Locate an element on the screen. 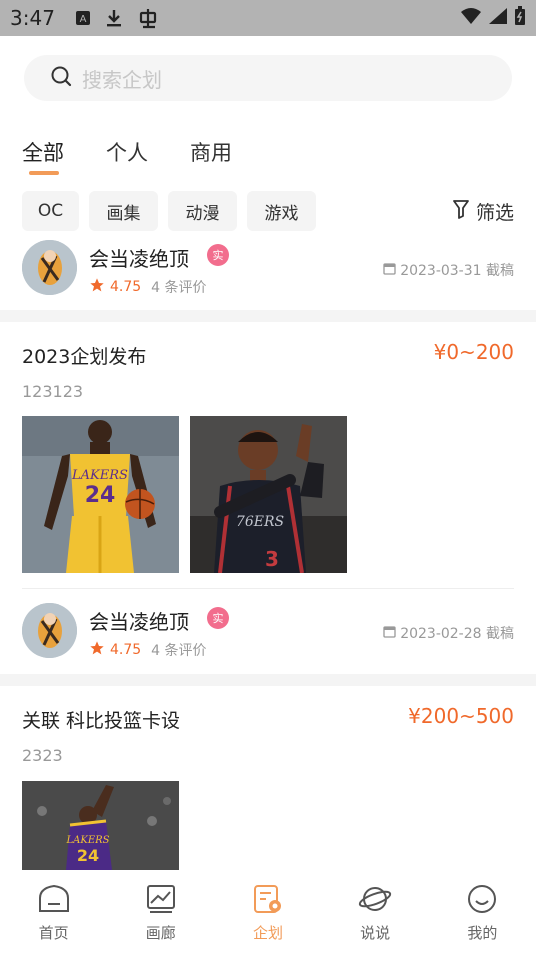 This screenshot has height=954, width=536. plan-icon is located at coordinates (268, 901).